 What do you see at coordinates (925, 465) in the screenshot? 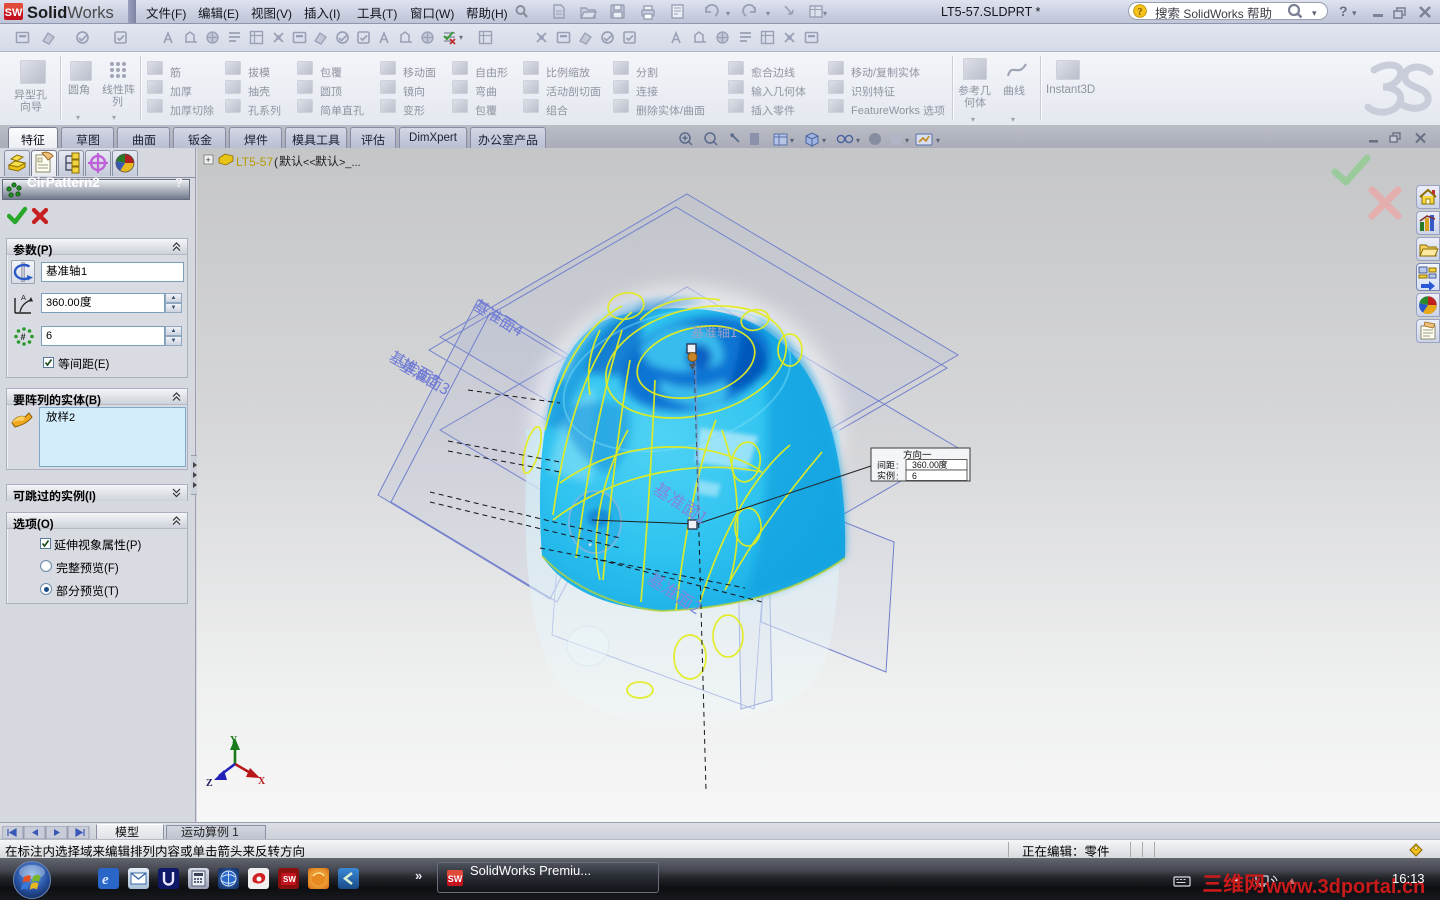
I see `svg-text: 360.00` at bounding box center [925, 465].